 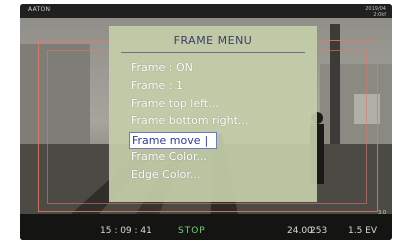 I want to click on menu-item-label: Frame : 1, so click(x=157, y=85).